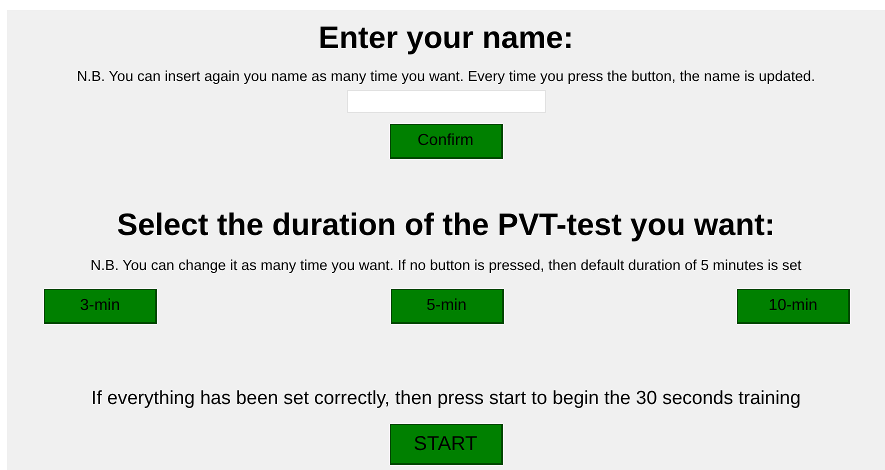 The width and height of the screenshot is (885, 470). I want to click on note-text: N.B. You can insert again you name as many time you want. Every time you press the button, the name is updated., so click(446, 77).